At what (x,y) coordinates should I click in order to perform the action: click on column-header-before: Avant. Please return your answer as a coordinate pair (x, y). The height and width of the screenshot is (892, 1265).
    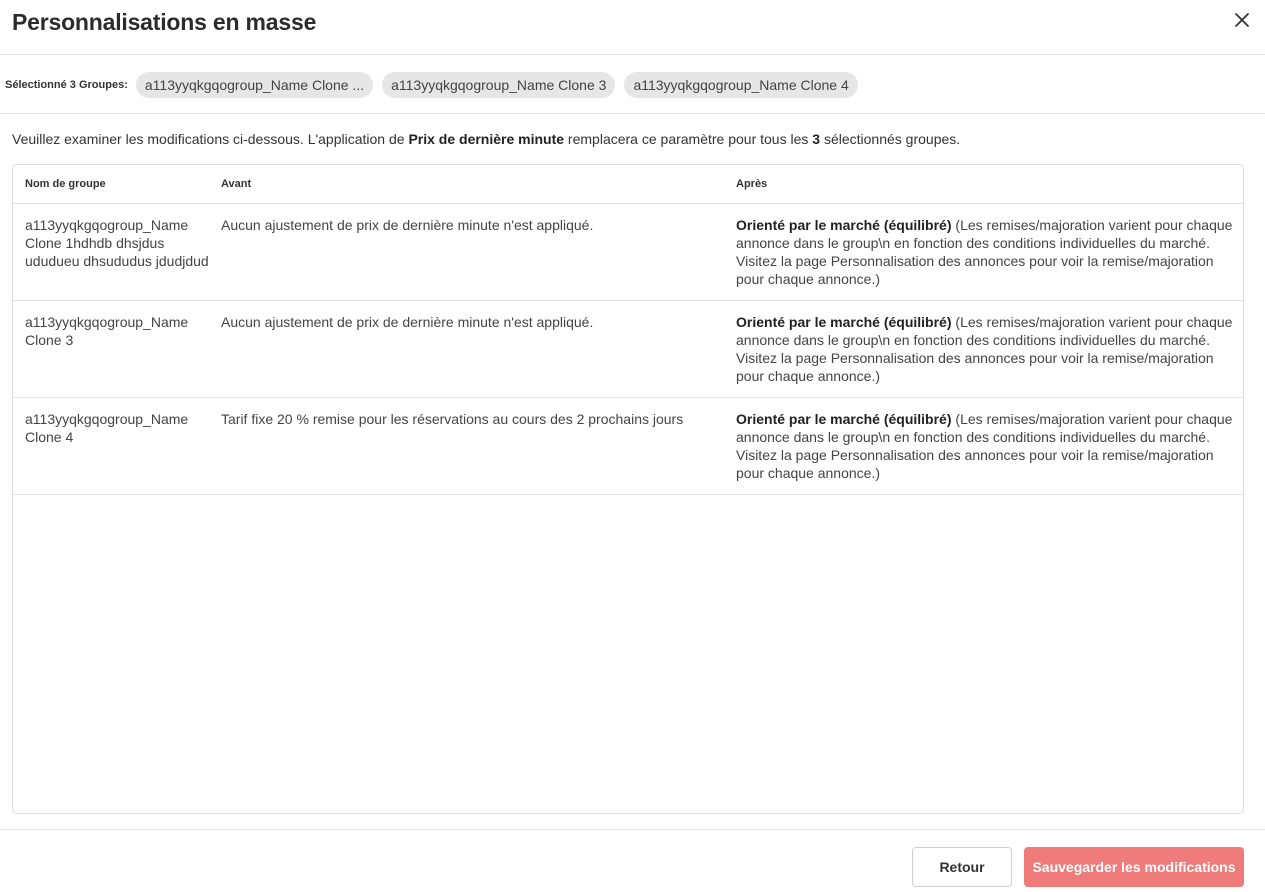
    Looking at the image, I should click on (236, 184).